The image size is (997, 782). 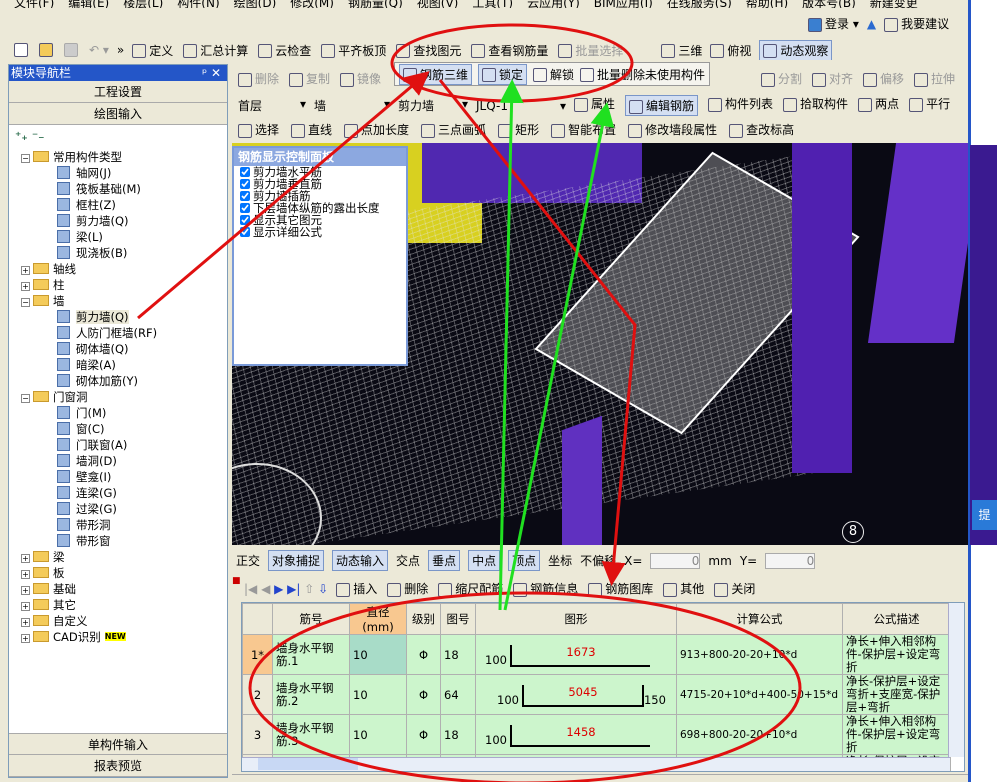 I want to click on tree-item: 门联窗(A), so click(x=124, y=445).